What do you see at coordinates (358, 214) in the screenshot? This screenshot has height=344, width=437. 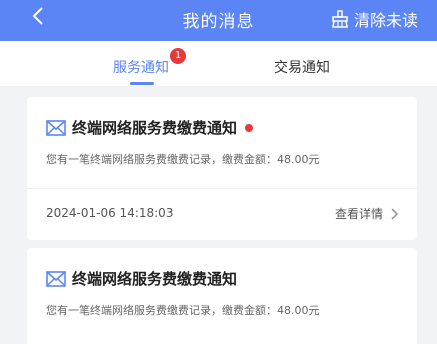 I see `view-details-label: 查看详情` at bounding box center [358, 214].